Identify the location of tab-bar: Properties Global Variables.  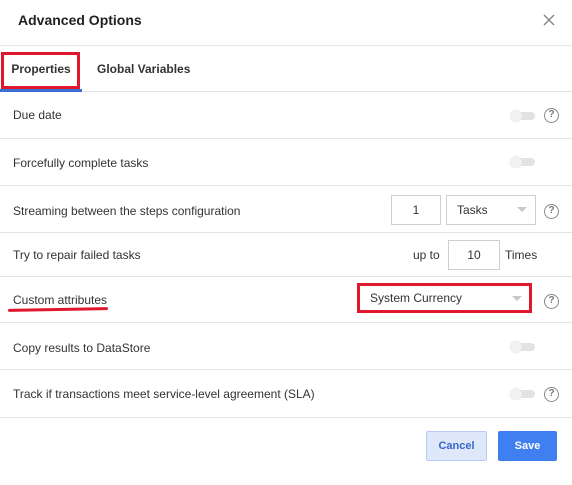
(286, 69).